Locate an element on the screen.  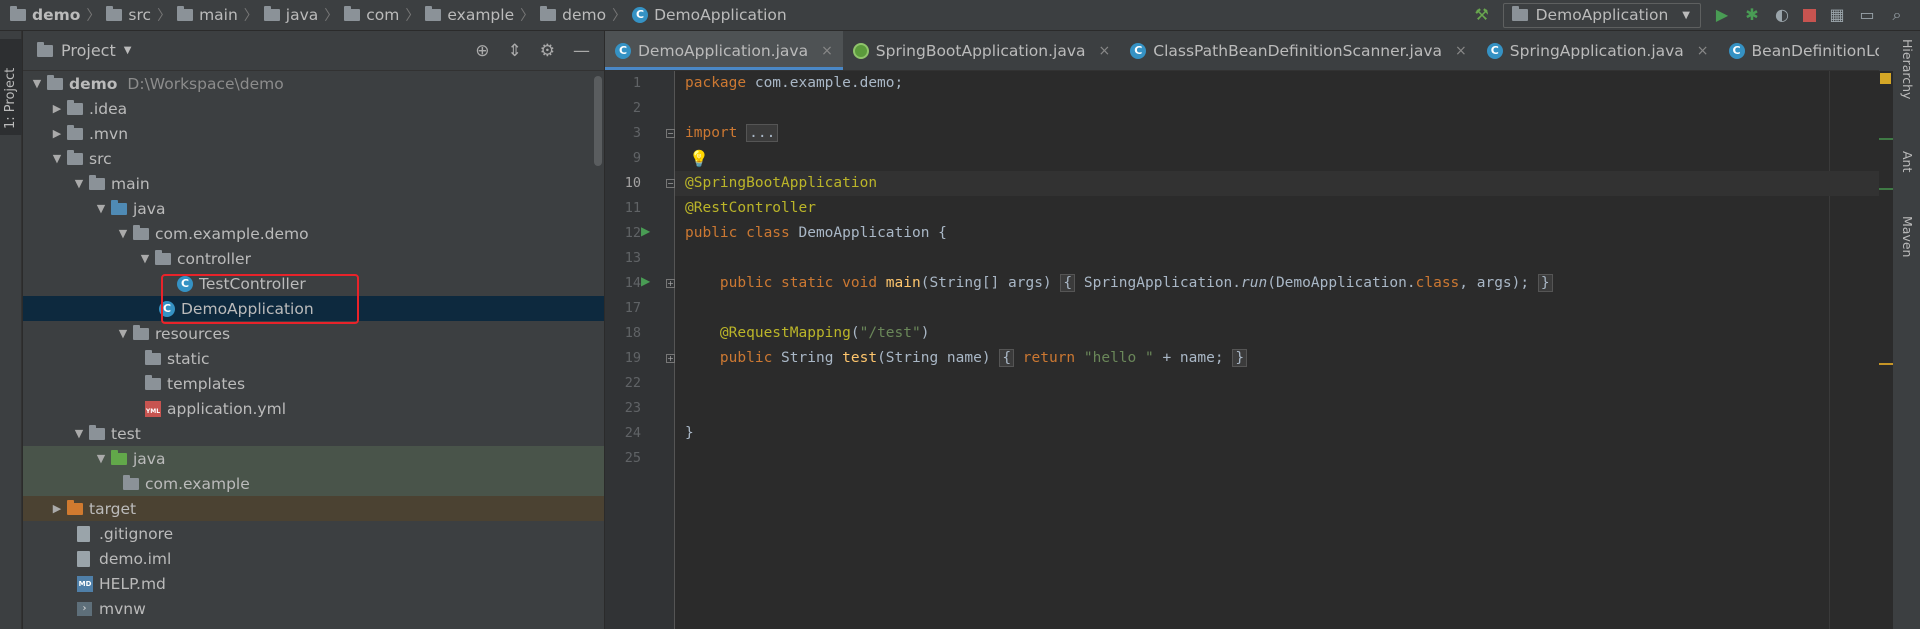
line-number: 19 is located at coordinates (632, 358).